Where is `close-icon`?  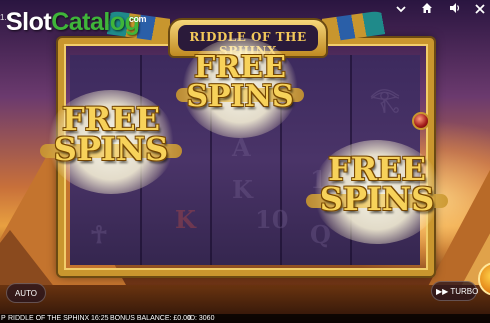 close-icon is located at coordinates (480, 10).